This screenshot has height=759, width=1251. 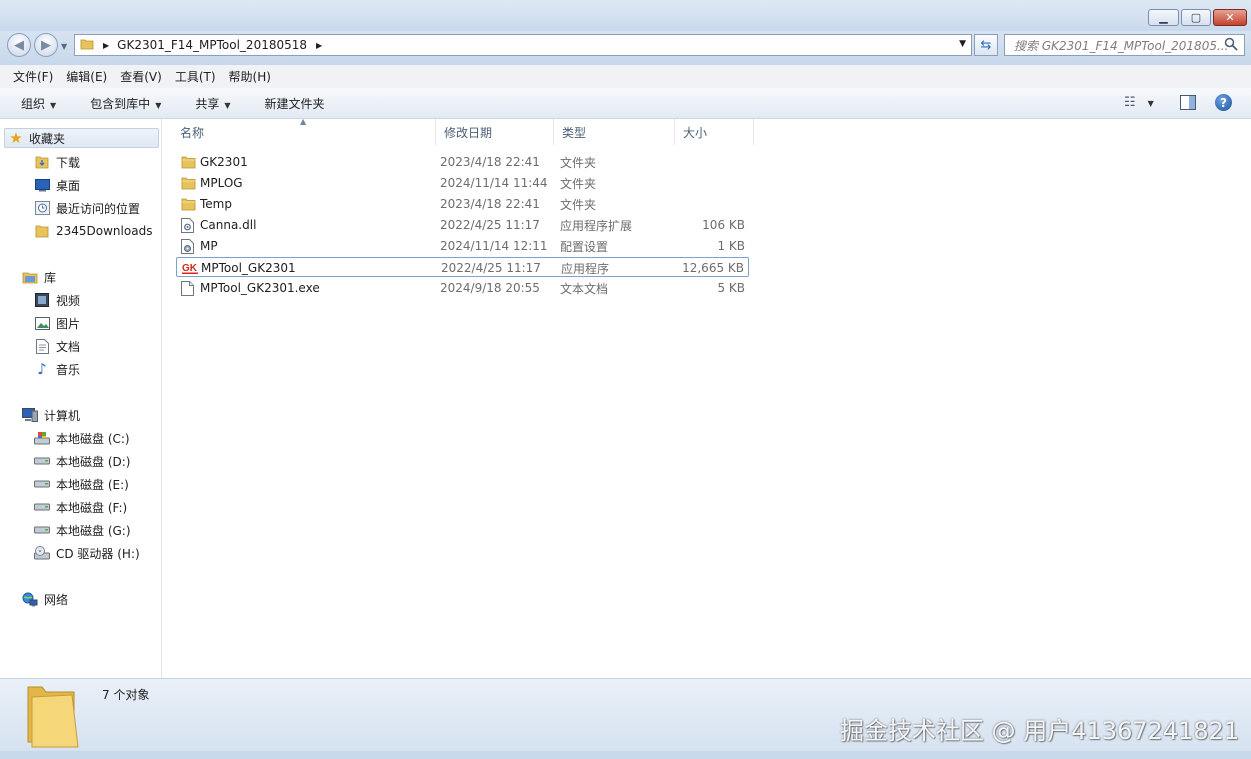 I want to click on chevron-down-icon: ▼, so click(x=1150, y=103).